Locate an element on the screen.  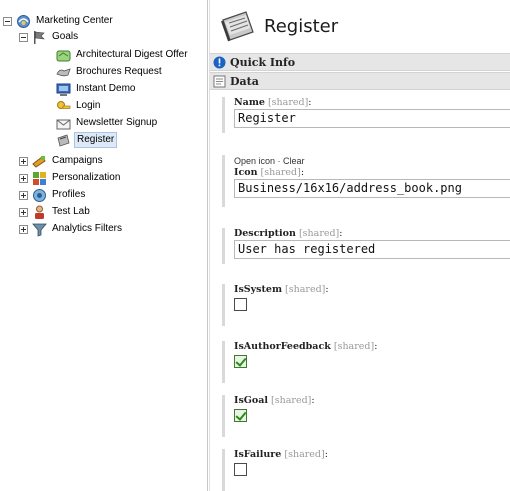
editor-header: Register is located at coordinates (360, 26).